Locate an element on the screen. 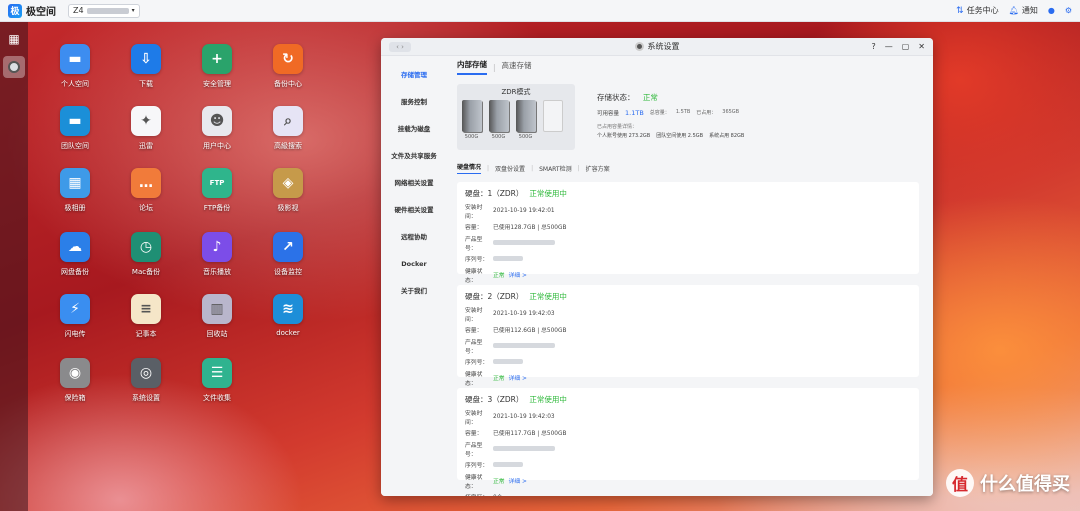 This screenshot has width=1080, height=511. used-detail-title: 已占用容量详情： is located at coordinates (617, 127).